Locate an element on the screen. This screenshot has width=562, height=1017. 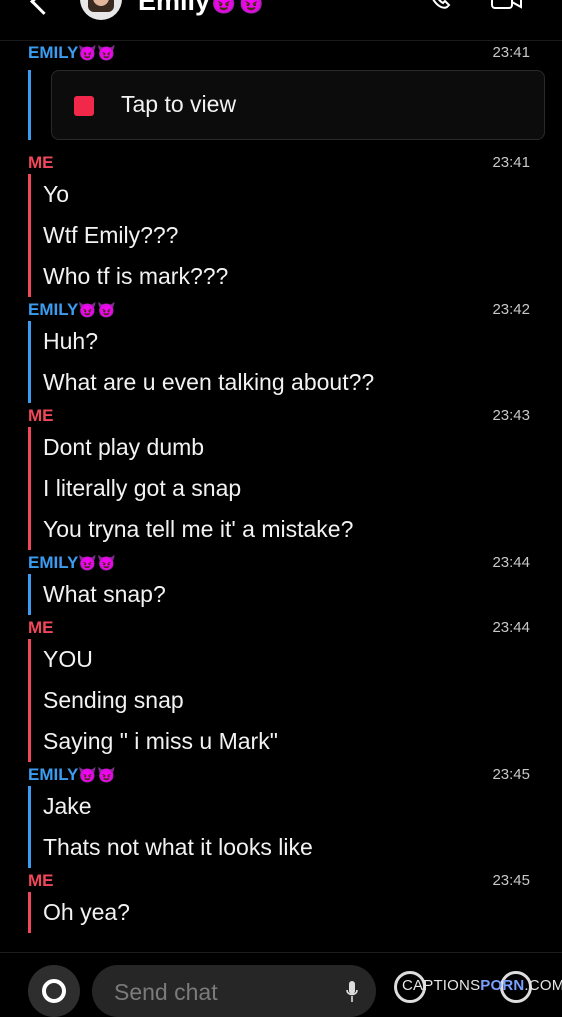
camera-button is located at coordinates (54, 991).